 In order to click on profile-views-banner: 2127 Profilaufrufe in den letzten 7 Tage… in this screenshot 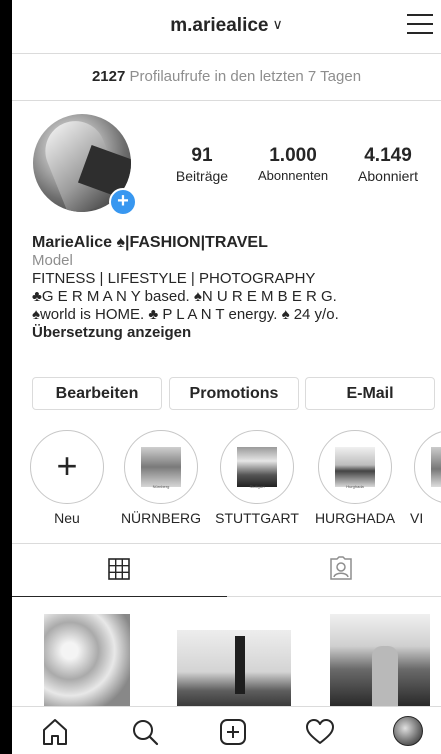, I will do `click(226, 77)`.